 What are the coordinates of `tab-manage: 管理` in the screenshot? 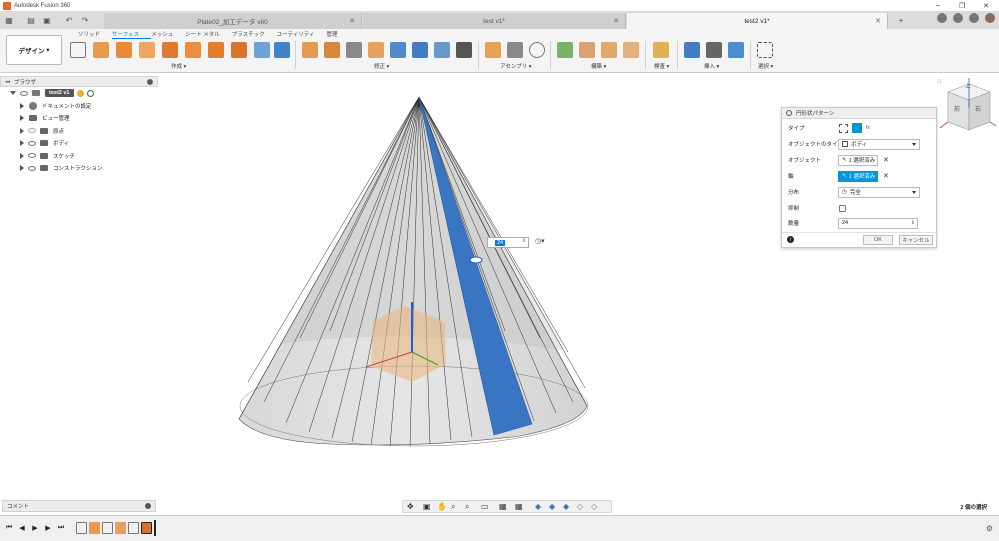 It's located at (337, 34).